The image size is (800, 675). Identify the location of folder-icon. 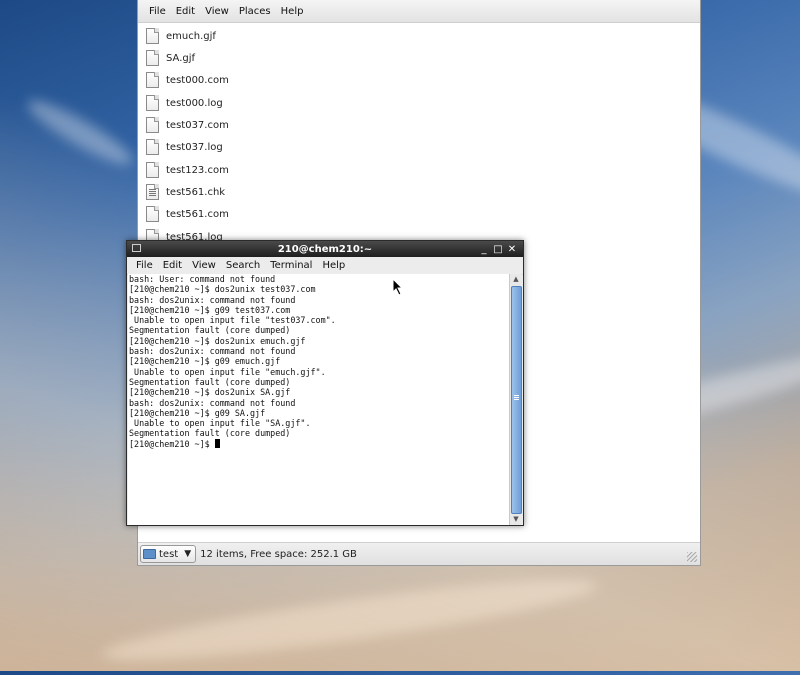
(149, 554).